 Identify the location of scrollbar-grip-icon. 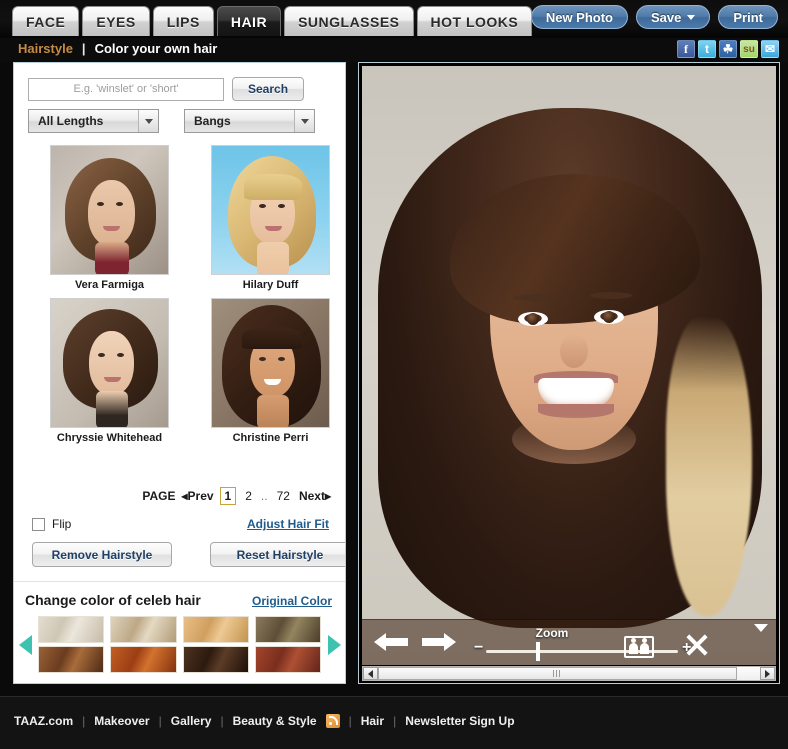
(558, 673).